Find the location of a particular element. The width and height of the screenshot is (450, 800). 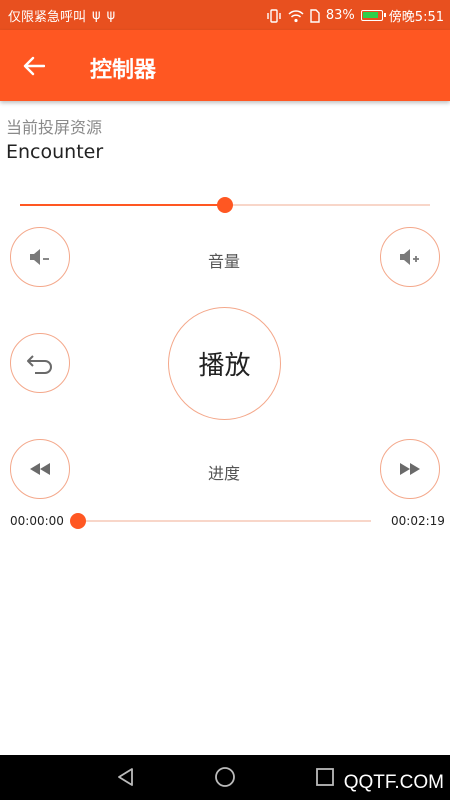

rewind-icon is located at coordinates (40, 469).